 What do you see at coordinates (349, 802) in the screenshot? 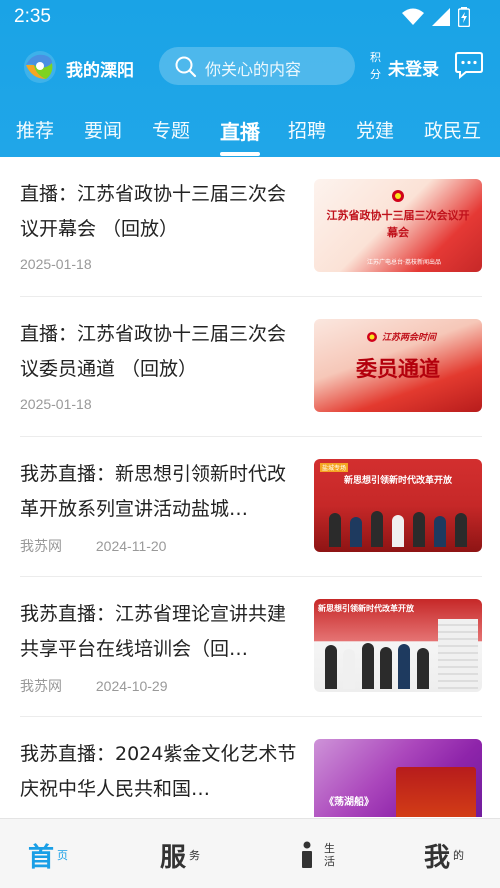
I see `thumb-headline: 《荡湖船》` at bounding box center [349, 802].